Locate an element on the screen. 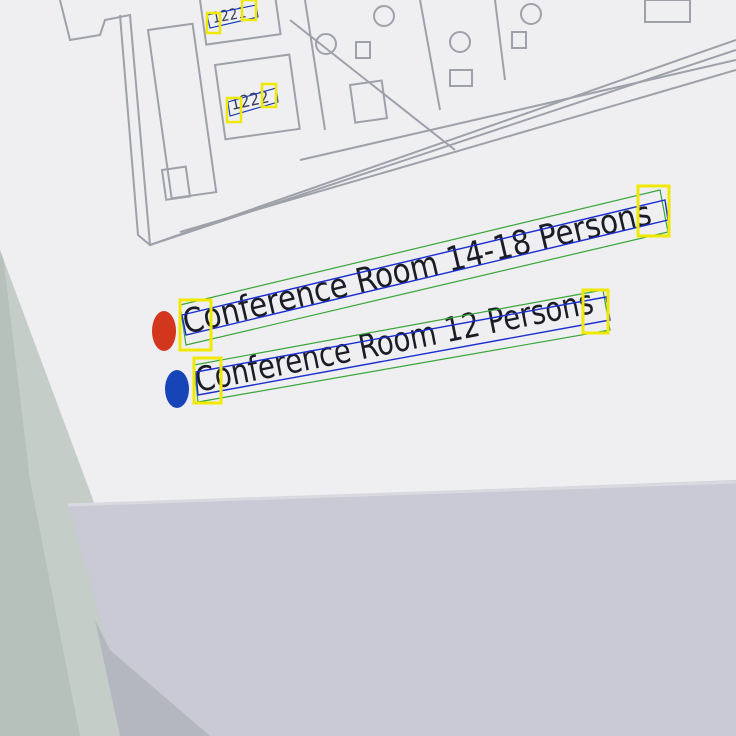 This screenshot has width=736, height=736. legend-blue-dot is located at coordinates (177, 389).